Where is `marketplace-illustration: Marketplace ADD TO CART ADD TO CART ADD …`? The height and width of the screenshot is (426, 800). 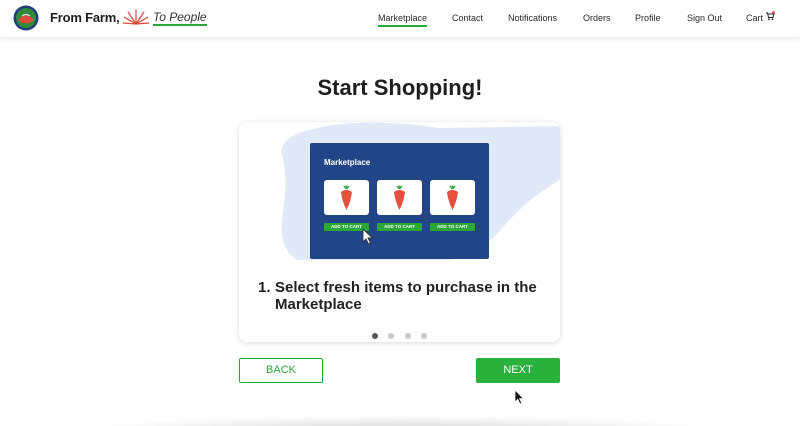 marketplace-illustration: Marketplace ADD TO CART ADD TO CART ADD … is located at coordinates (399, 201).